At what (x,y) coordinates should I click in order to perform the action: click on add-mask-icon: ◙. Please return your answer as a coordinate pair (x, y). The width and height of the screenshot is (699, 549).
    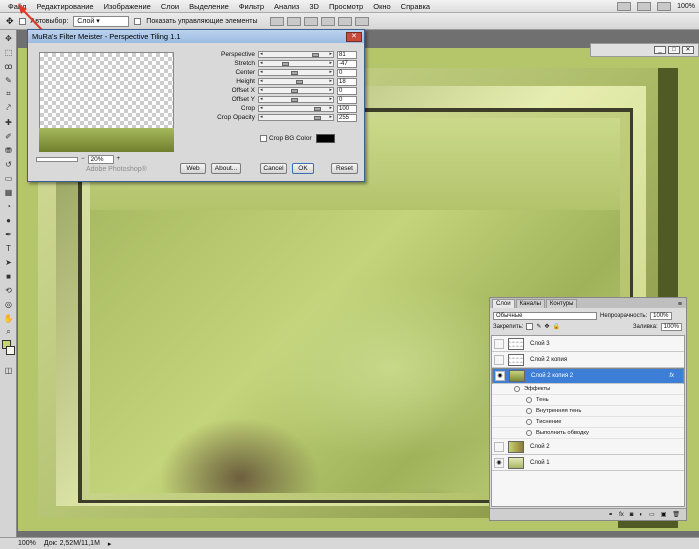
    Looking at the image, I should click on (632, 515).